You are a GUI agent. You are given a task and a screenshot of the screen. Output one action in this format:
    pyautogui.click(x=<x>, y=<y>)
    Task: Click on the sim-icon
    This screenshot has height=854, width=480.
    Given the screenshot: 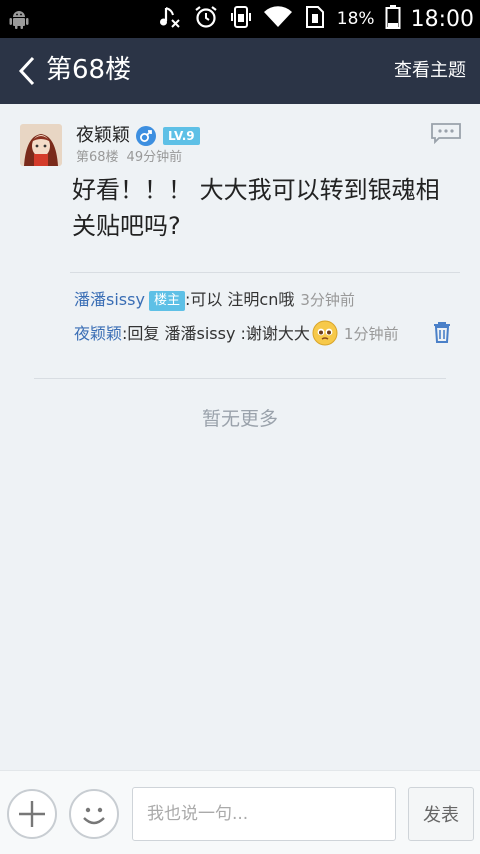 What is the action you would take?
    pyautogui.click(x=315, y=19)
    